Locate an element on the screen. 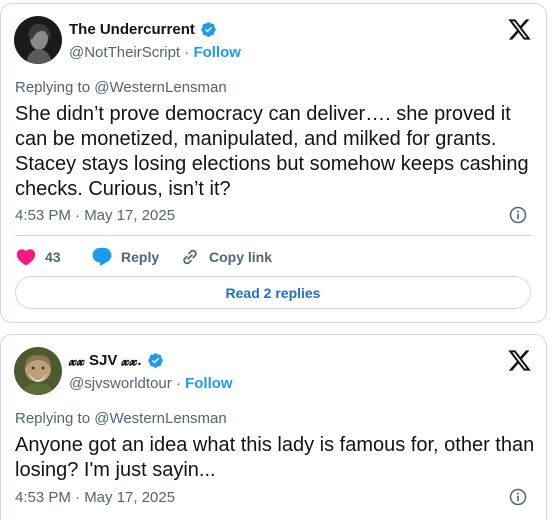 The image size is (550, 520). reply-label: Reply is located at coordinates (140, 257).